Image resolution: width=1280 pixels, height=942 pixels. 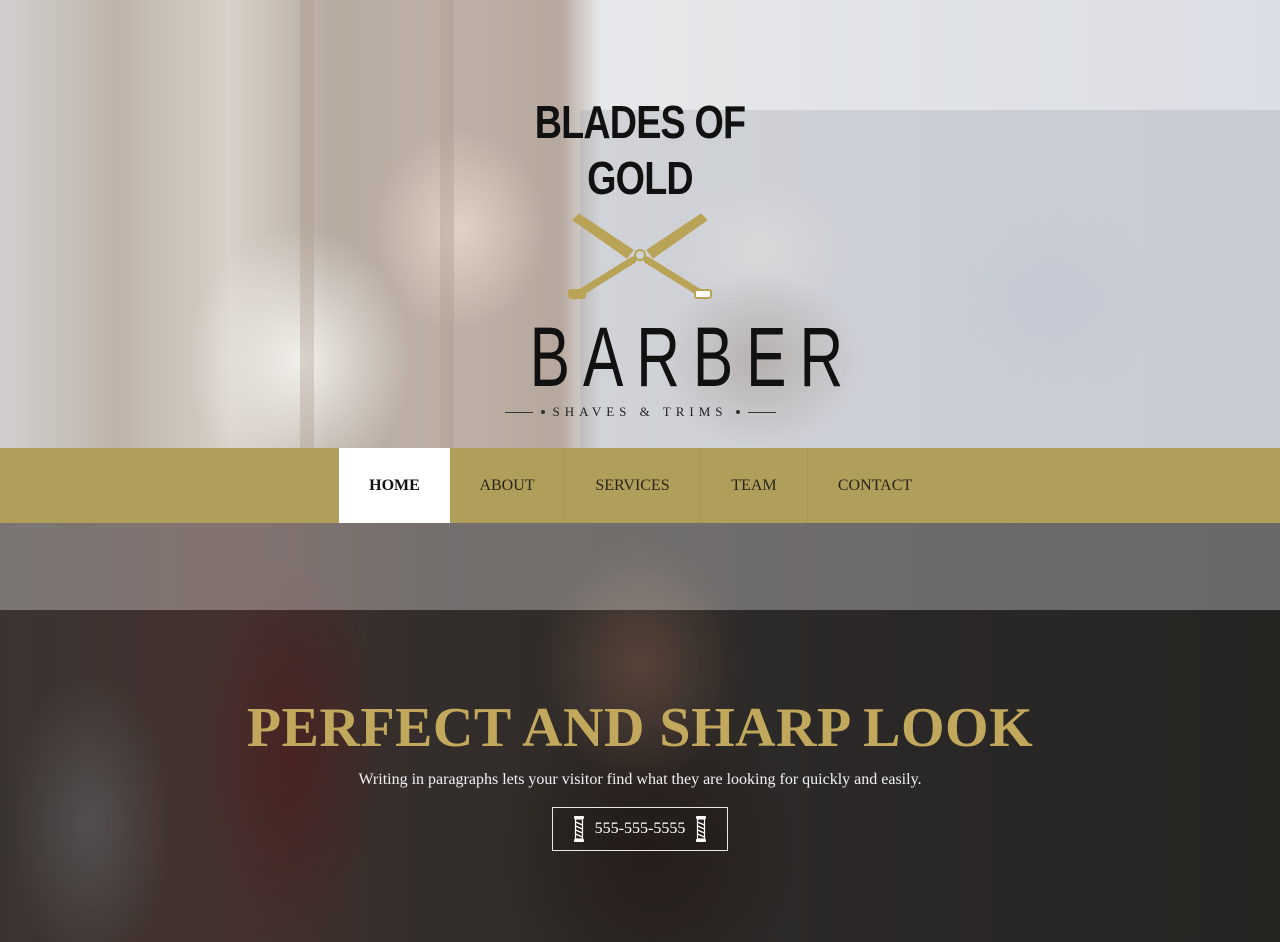 What do you see at coordinates (754, 485) in the screenshot?
I see `nav-item-team: TEAM` at bounding box center [754, 485].